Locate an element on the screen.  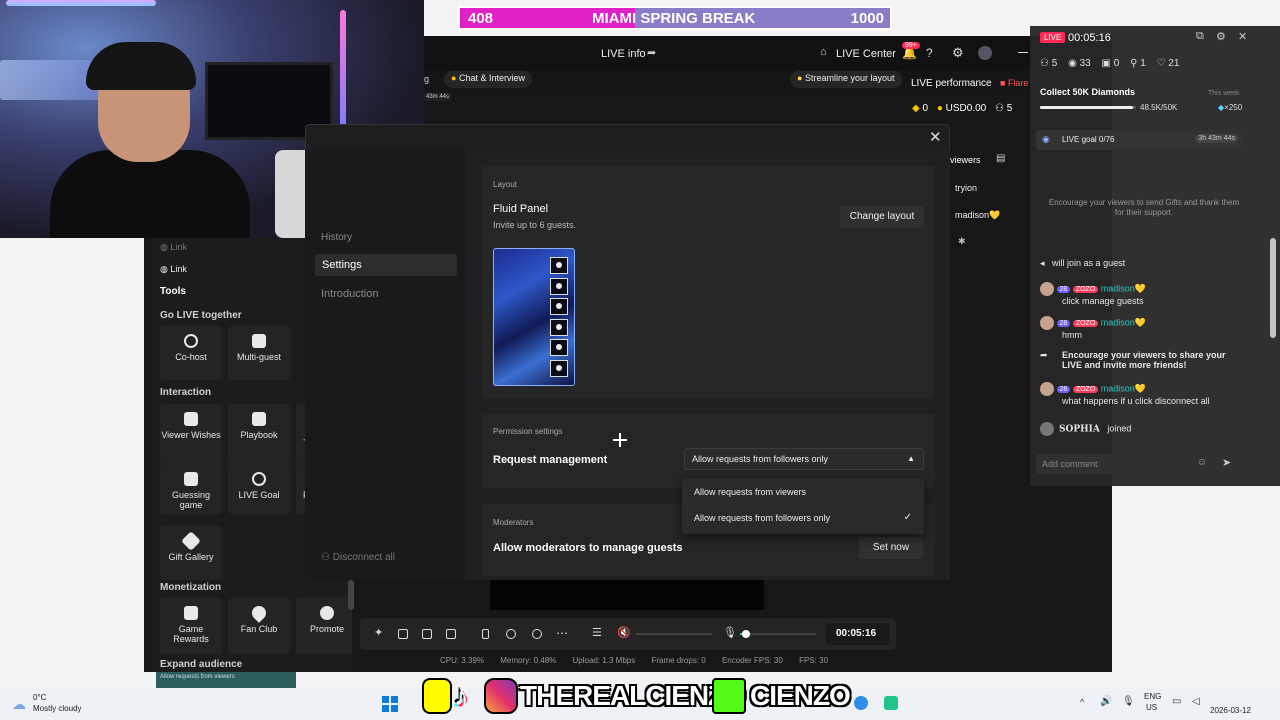
layout-icon is located at coordinates (451, 634).